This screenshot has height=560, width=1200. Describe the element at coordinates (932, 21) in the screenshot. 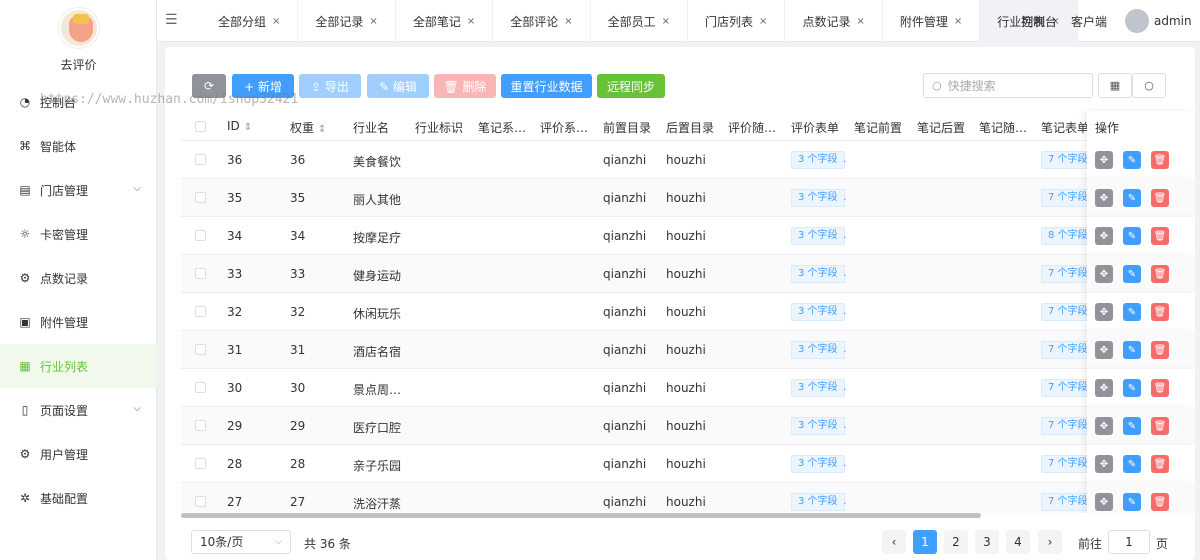

I see `tab-item: 附件管理 ×` at that location.